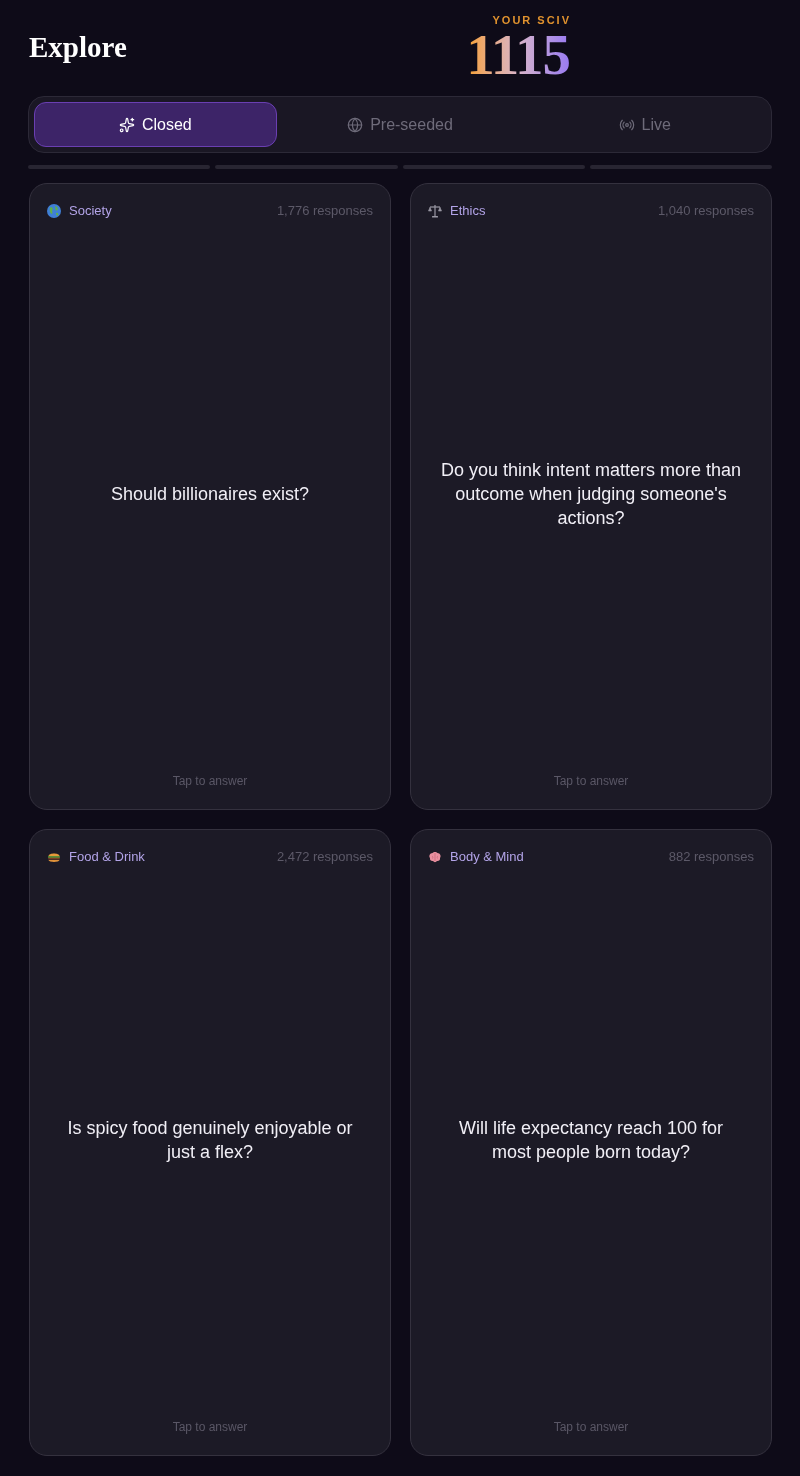 Image resolution: width=800 pixels, height=1476 pixels. Describe the element at coordinates (155, 124) in the screenshot. I see `tab: Closed` at that location.